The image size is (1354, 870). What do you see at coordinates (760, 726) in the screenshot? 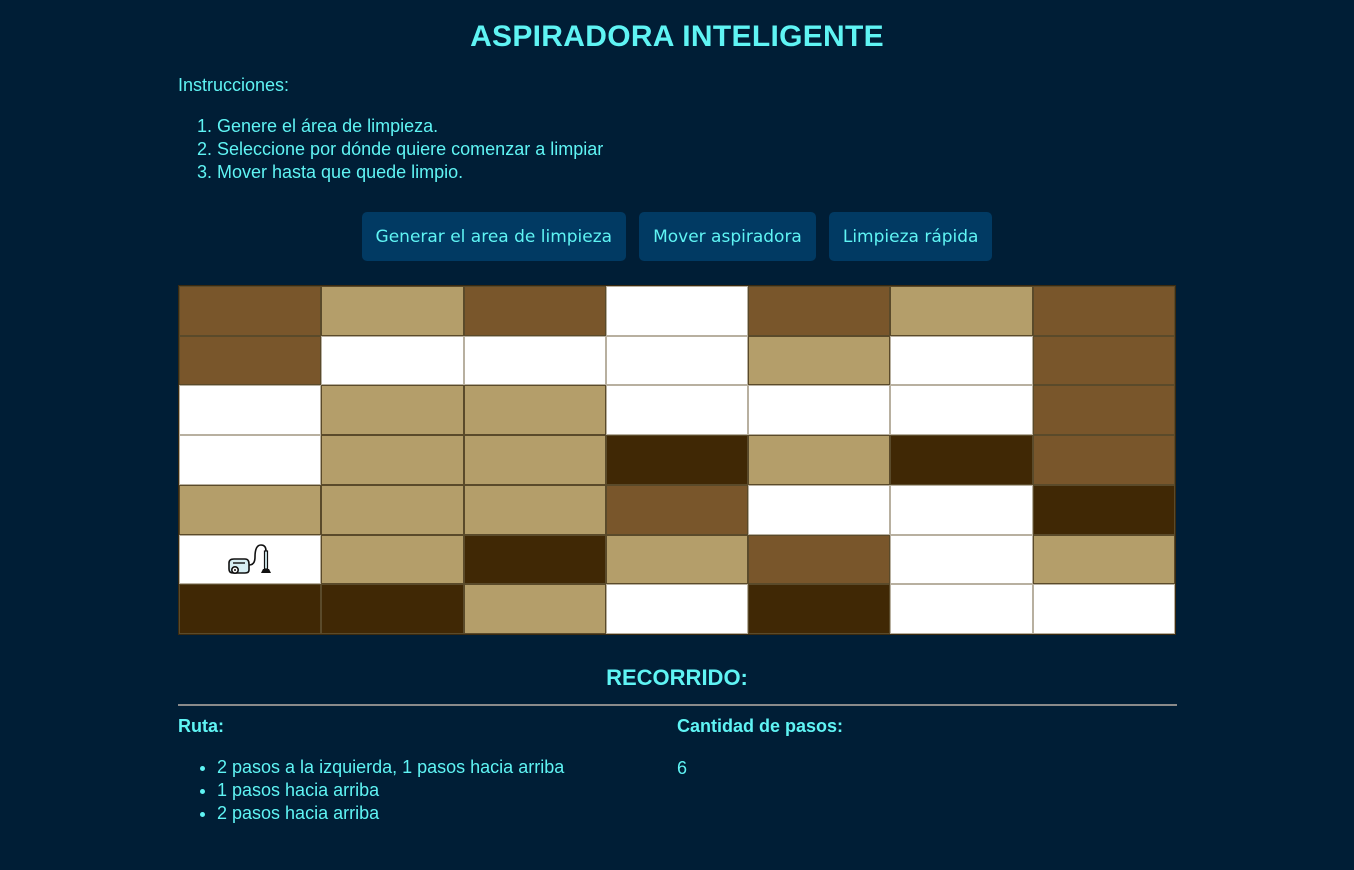
I see `steps-count-label: Cantidad de pasos:` at bounding box center [760, 726].